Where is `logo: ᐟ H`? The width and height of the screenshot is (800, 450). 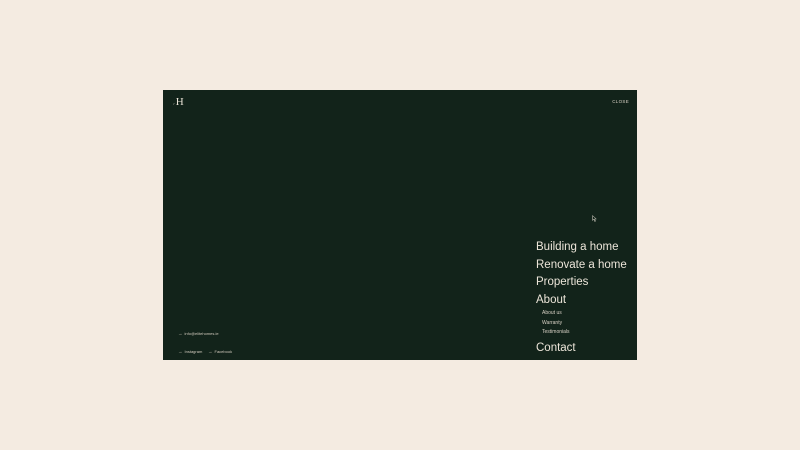 logo: ᐟ H is located at coordinates (178, 102).